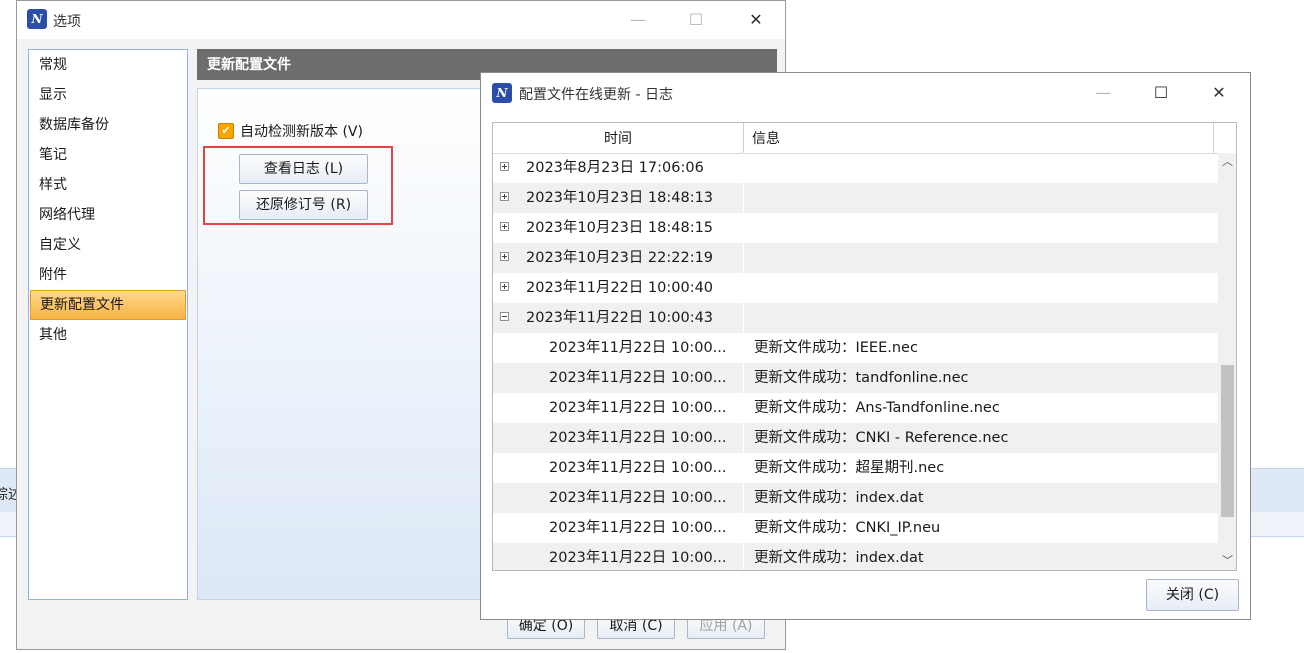 This screenshot has width=1304, height=653. What do you see at coordinates (108, 125) in the screenshot?
I see `nav-item: 数据库备份` at bounding box center [108, 125].